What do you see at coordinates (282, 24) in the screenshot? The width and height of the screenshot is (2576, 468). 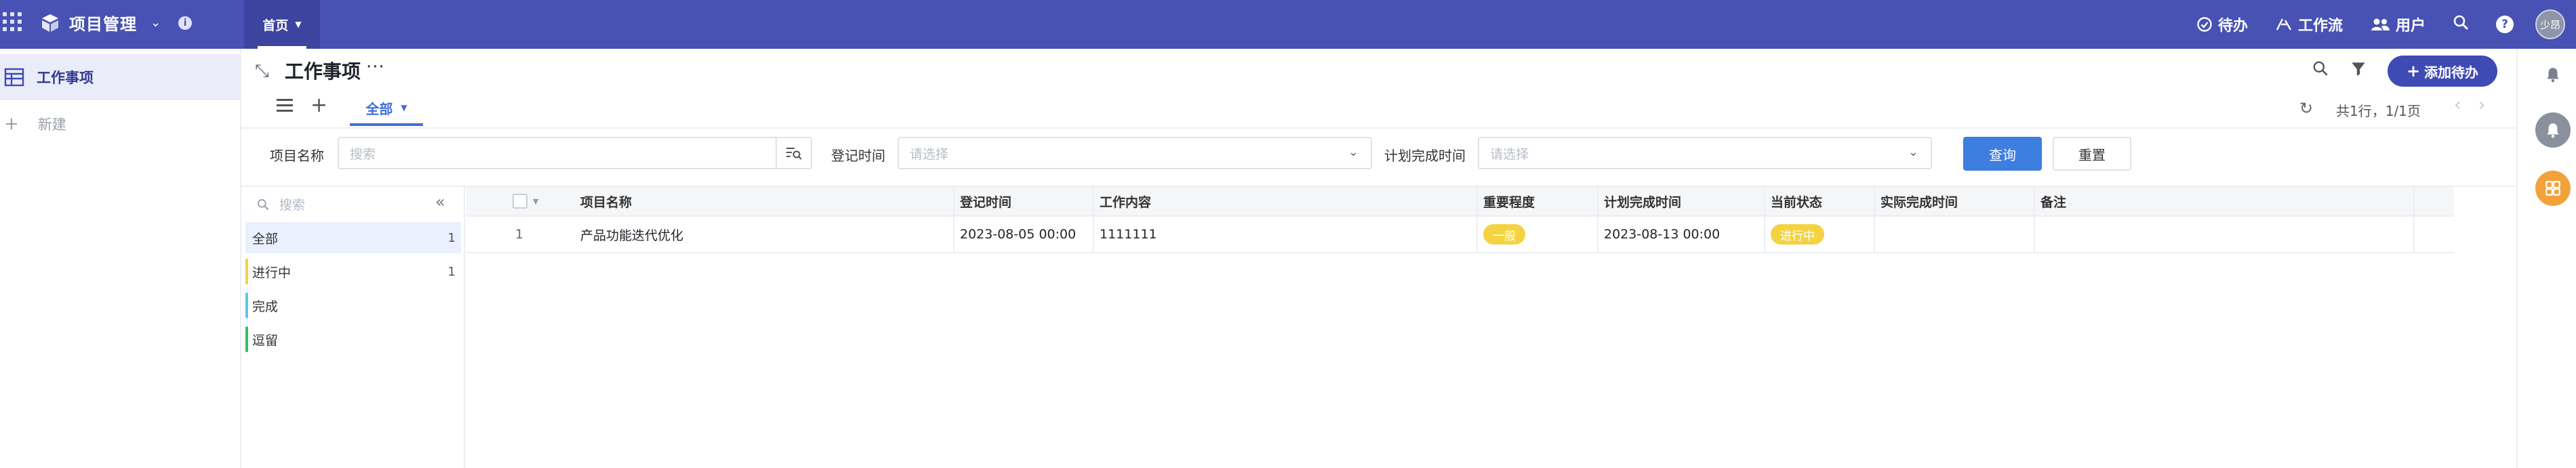 I see `tab-home: 首页 ▼` at bounding box center [282, 24].